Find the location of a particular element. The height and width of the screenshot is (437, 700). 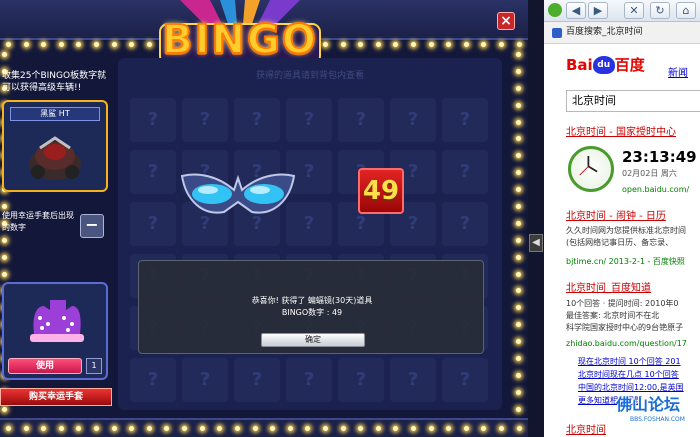

back-button: ◀ is located at coordinates (576, 10).